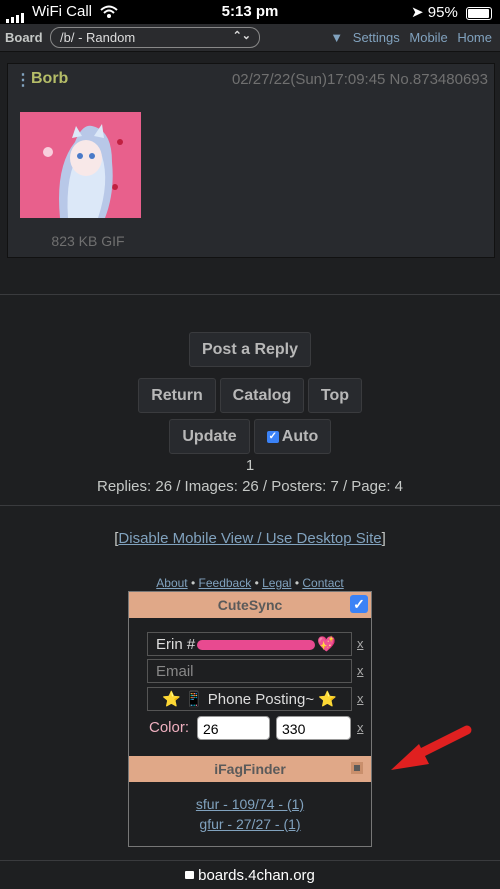  I want to click on return-button: Return, so click(177, 395).